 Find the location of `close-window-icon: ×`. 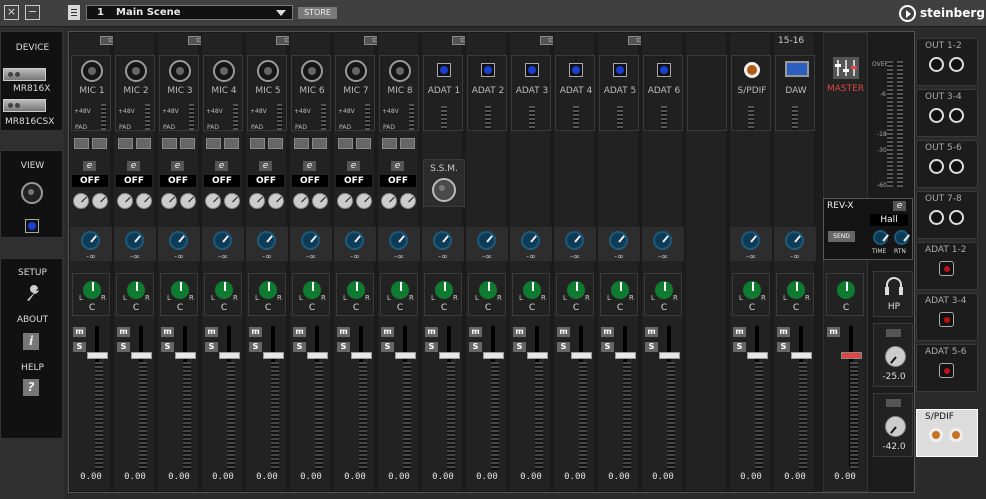

close-window-icon: × is located at coordinates (11, 12).